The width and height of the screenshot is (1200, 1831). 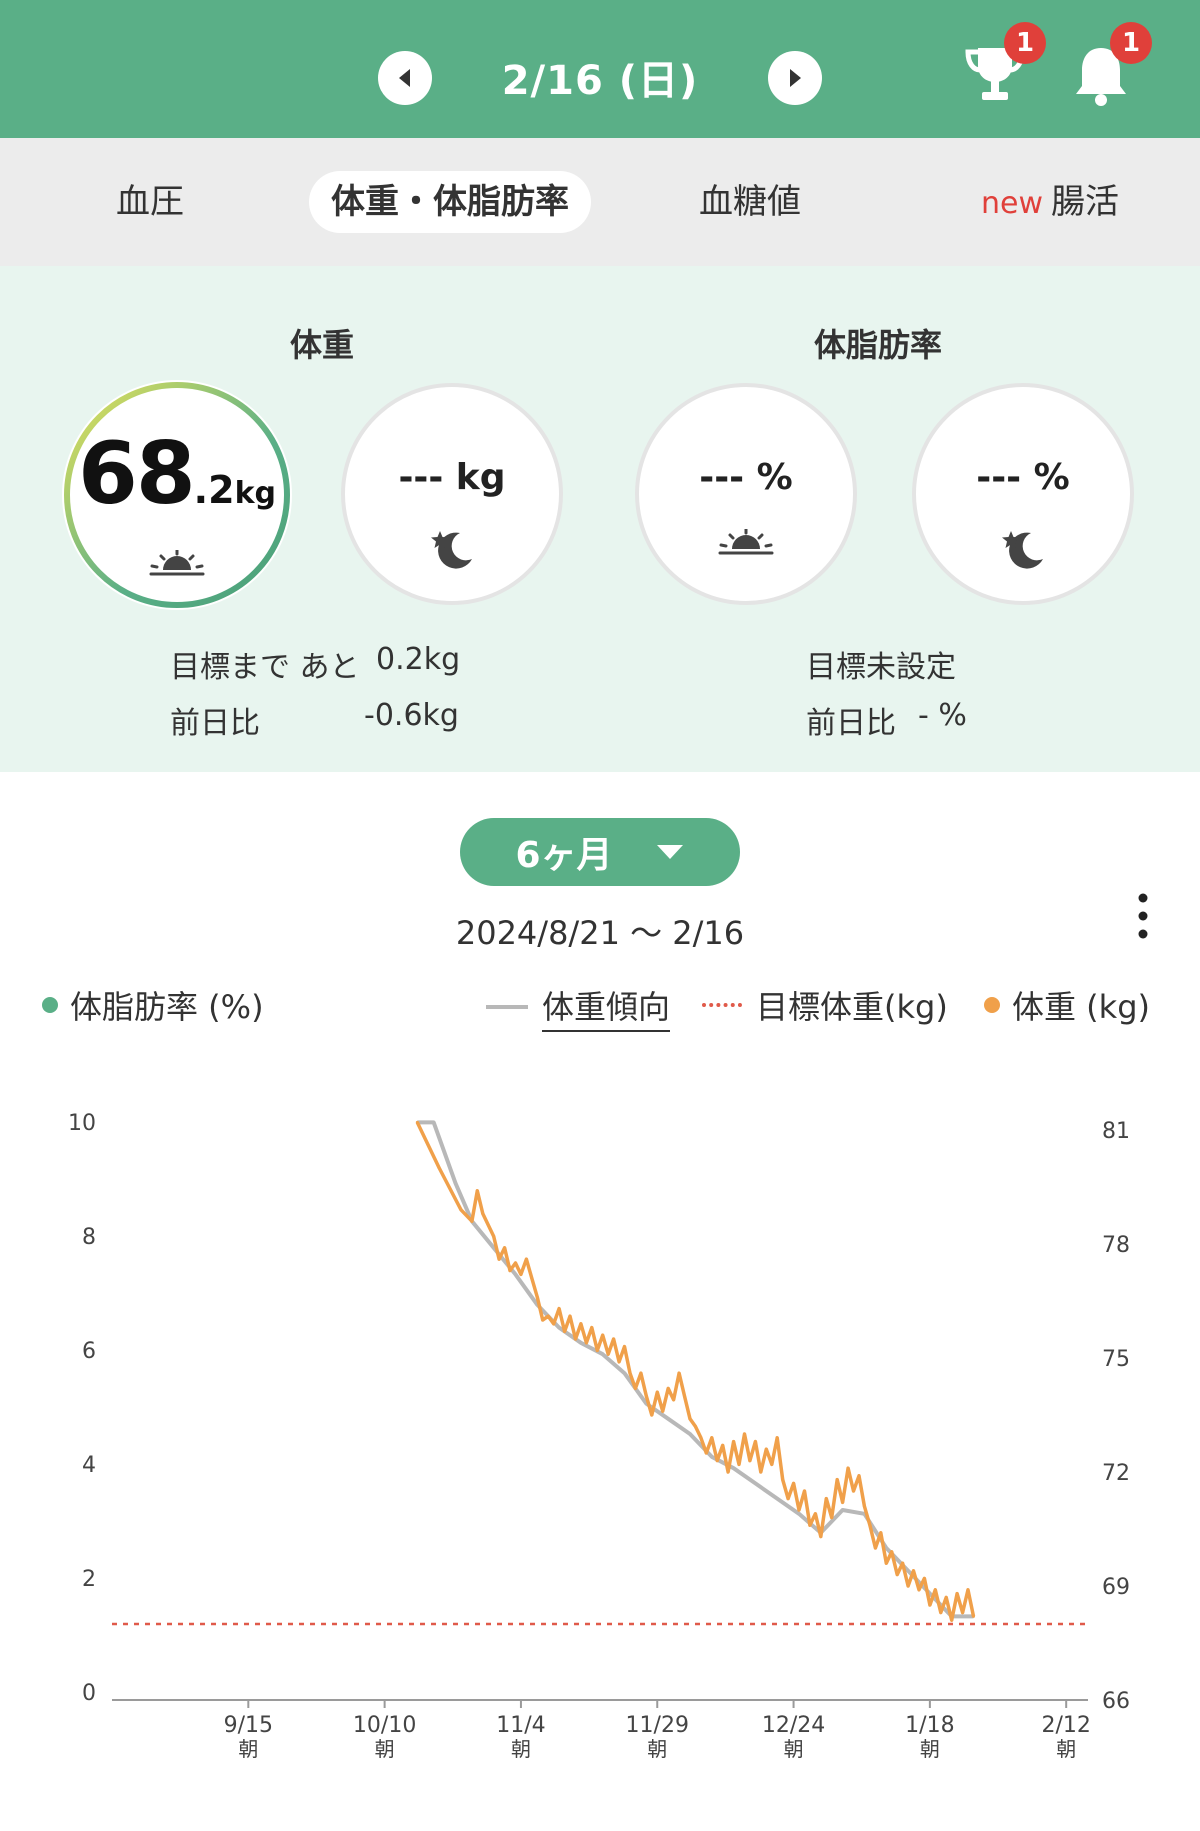 What do you see at coordinates (150, 202) in the screenshot?
I see `tab-blood-pressure: 血圧` at bounding box center [150, 202].